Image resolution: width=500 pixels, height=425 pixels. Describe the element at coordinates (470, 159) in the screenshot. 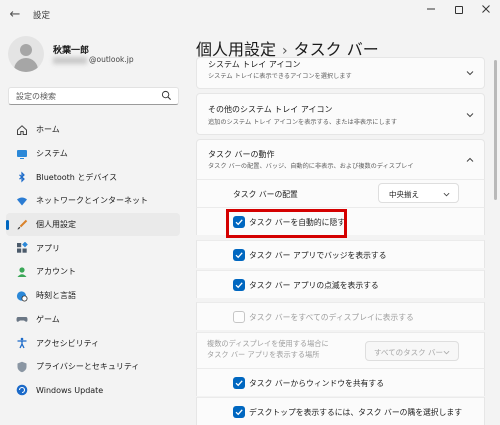

I see `chevron-up-icon` at that location.